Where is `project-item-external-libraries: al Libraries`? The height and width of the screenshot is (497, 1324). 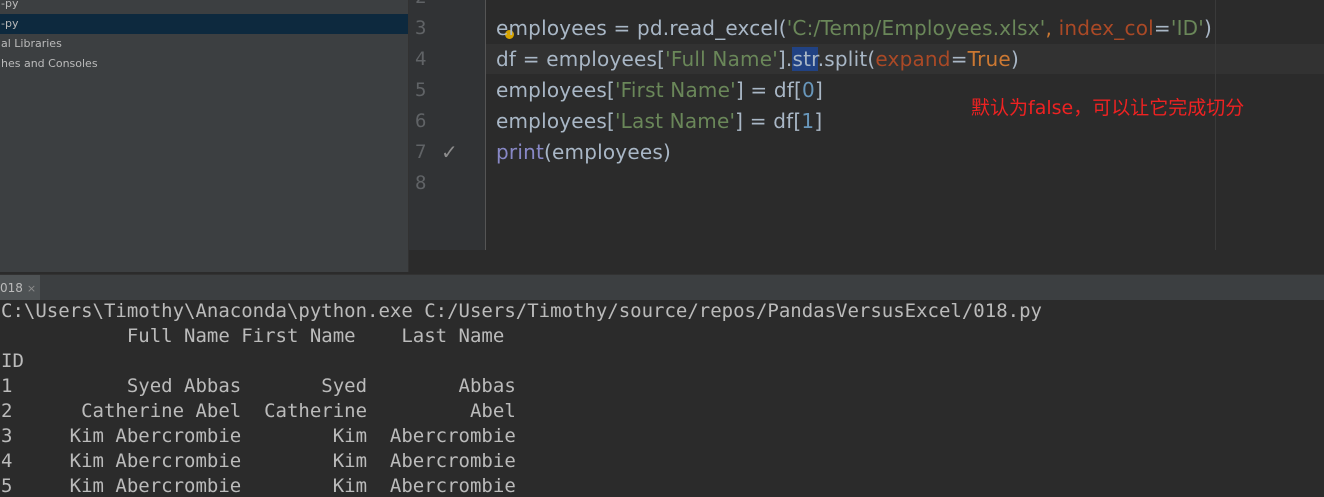
project-item-external-libraries: al Libraries is located at coordinates (204, 44).